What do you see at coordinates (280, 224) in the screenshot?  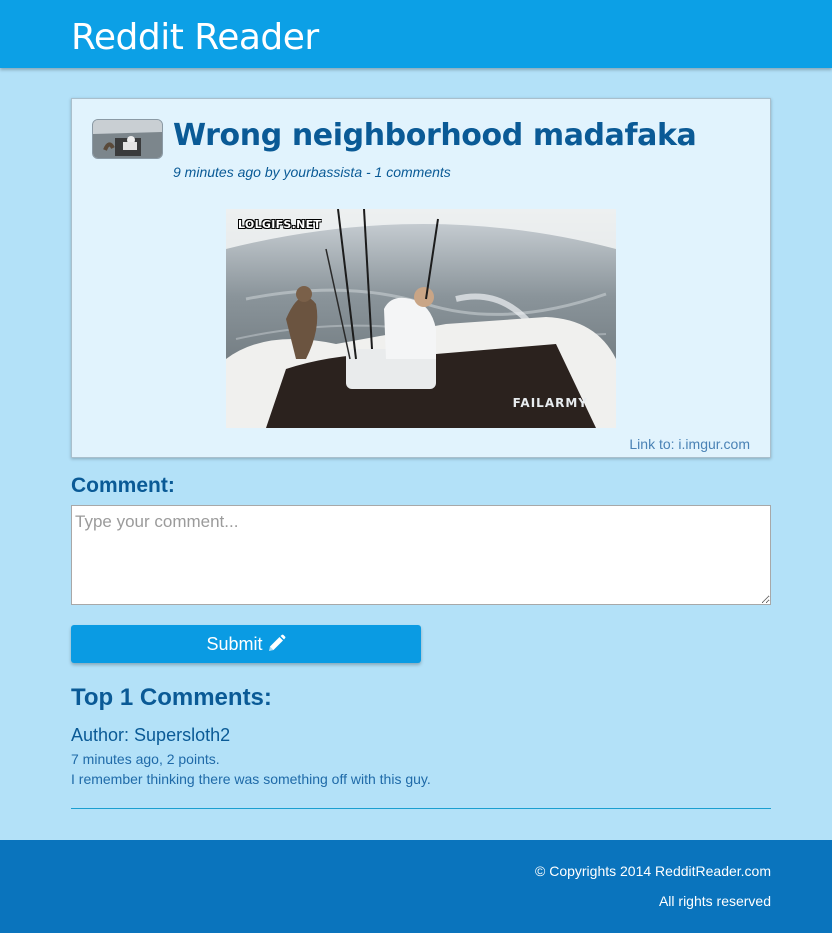 I see `image-source-tag: LOLGIFS.NET` at bounding box center [280, 224].